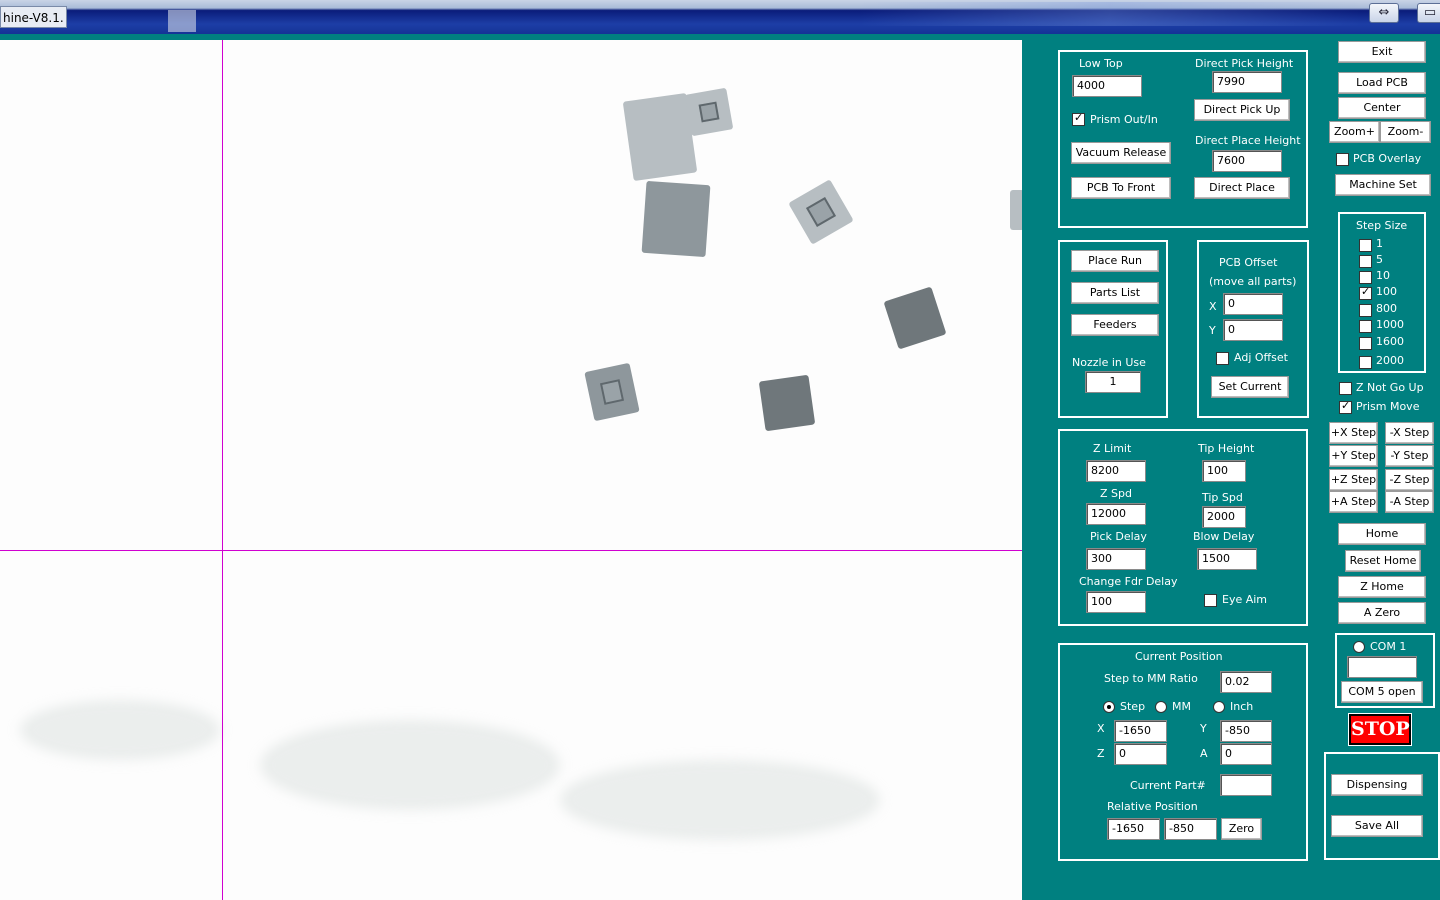  What do you see at coordinates (1101, 753) in the screenshot?
I see `position-z-label: Z` at bounding box center [1101, 753].